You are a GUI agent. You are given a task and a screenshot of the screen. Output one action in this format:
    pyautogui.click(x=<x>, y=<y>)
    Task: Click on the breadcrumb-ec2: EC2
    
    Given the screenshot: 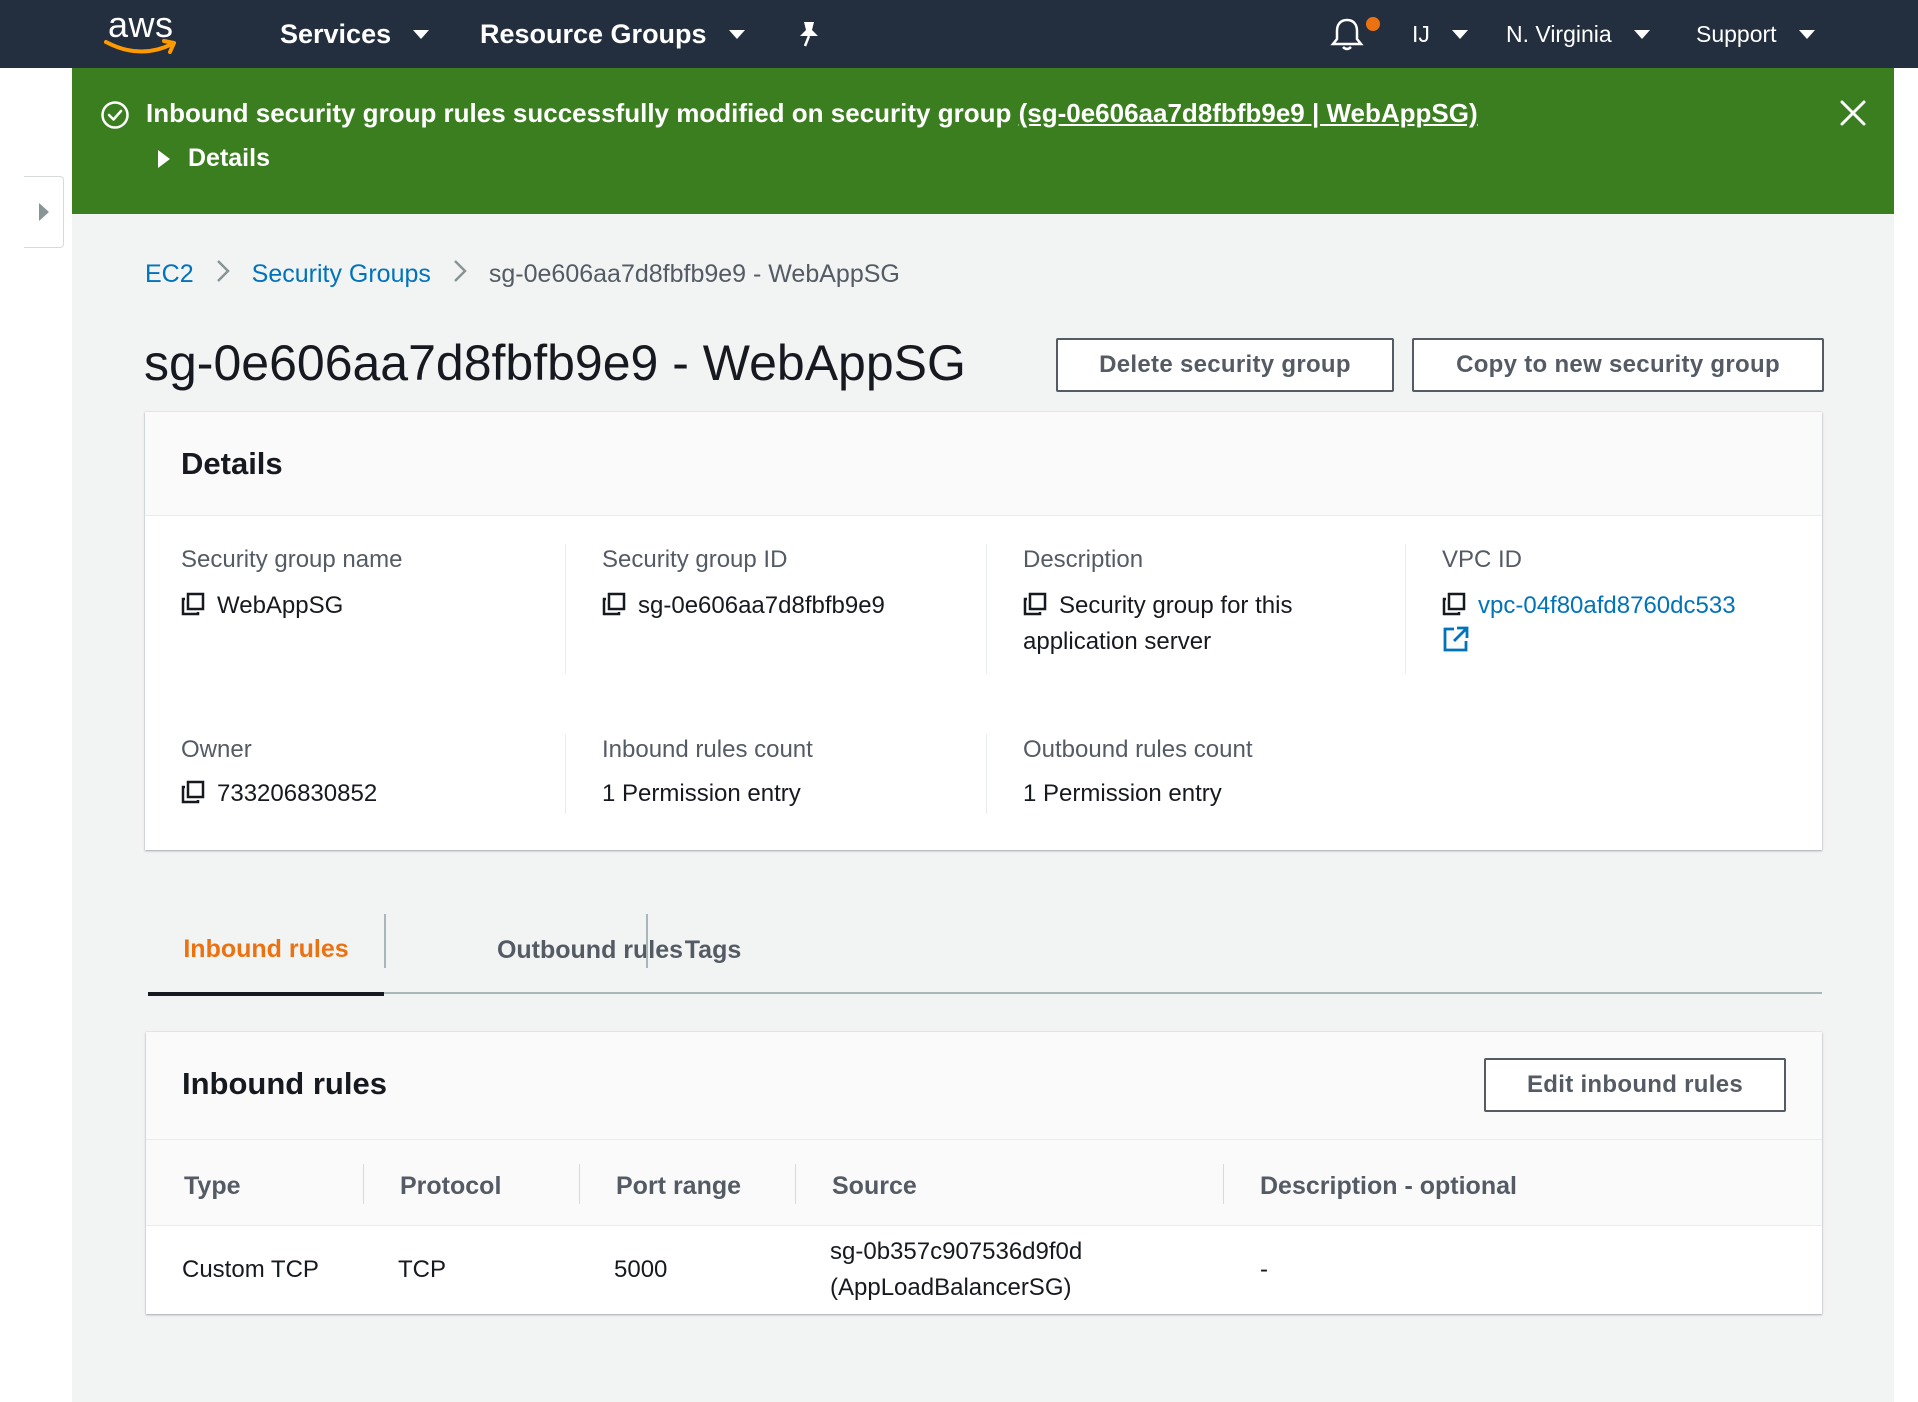 What is the action you would take?
    pyautogui.click(x=169, y=274)
    